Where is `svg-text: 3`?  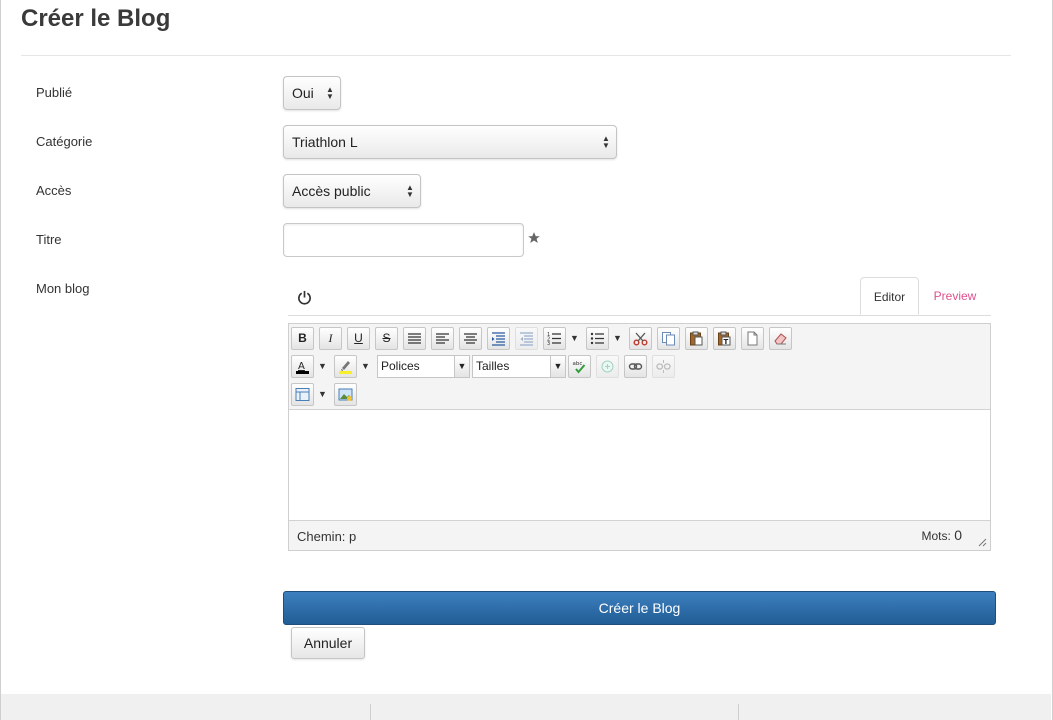 svg-text: 3 is located at coordinates (548, 343).